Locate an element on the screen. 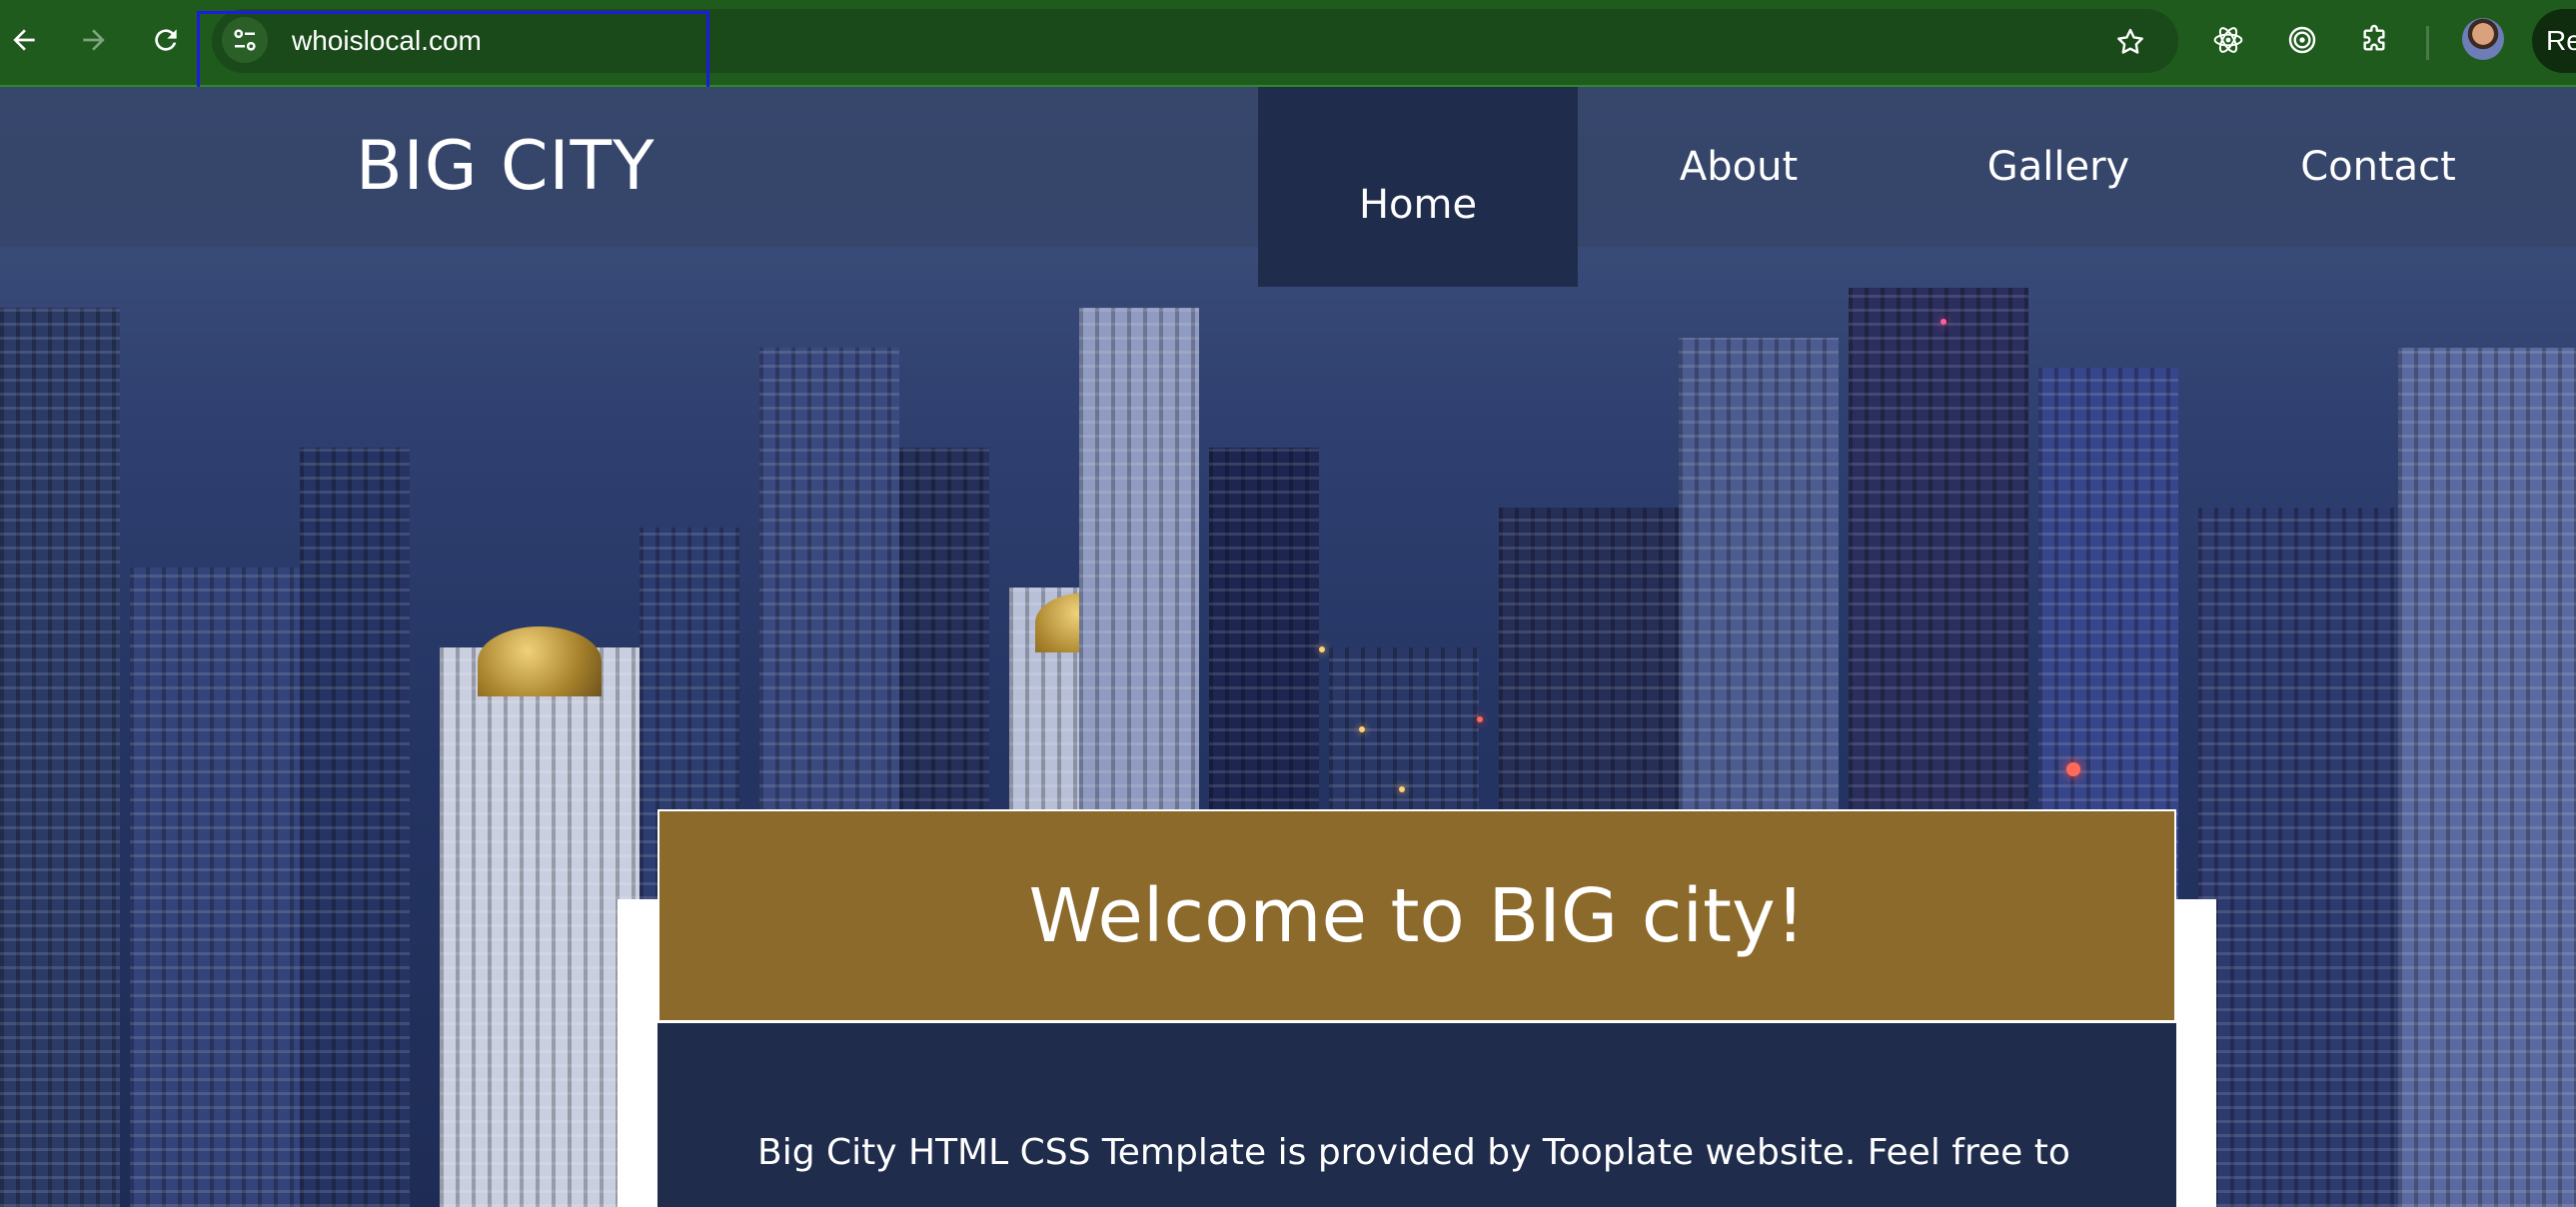 The image size is (2576, 1207). browser-toolbar: whoislocal.com Re is located at coordinates (1288, 48).